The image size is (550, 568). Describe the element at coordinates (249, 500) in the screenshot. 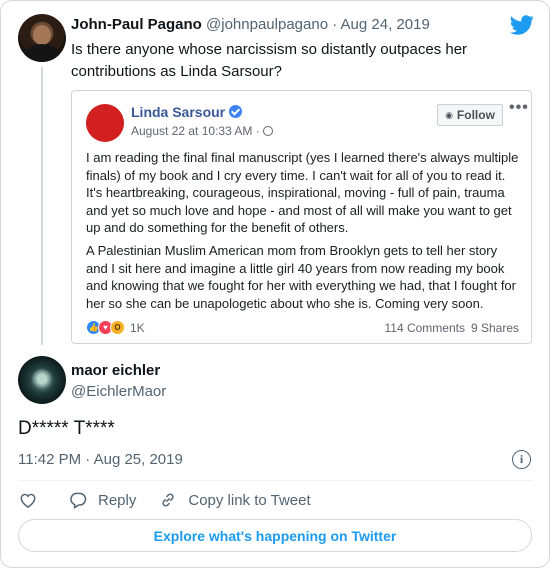

I see `copy-link-label: Copy link to Tweet` at that location.